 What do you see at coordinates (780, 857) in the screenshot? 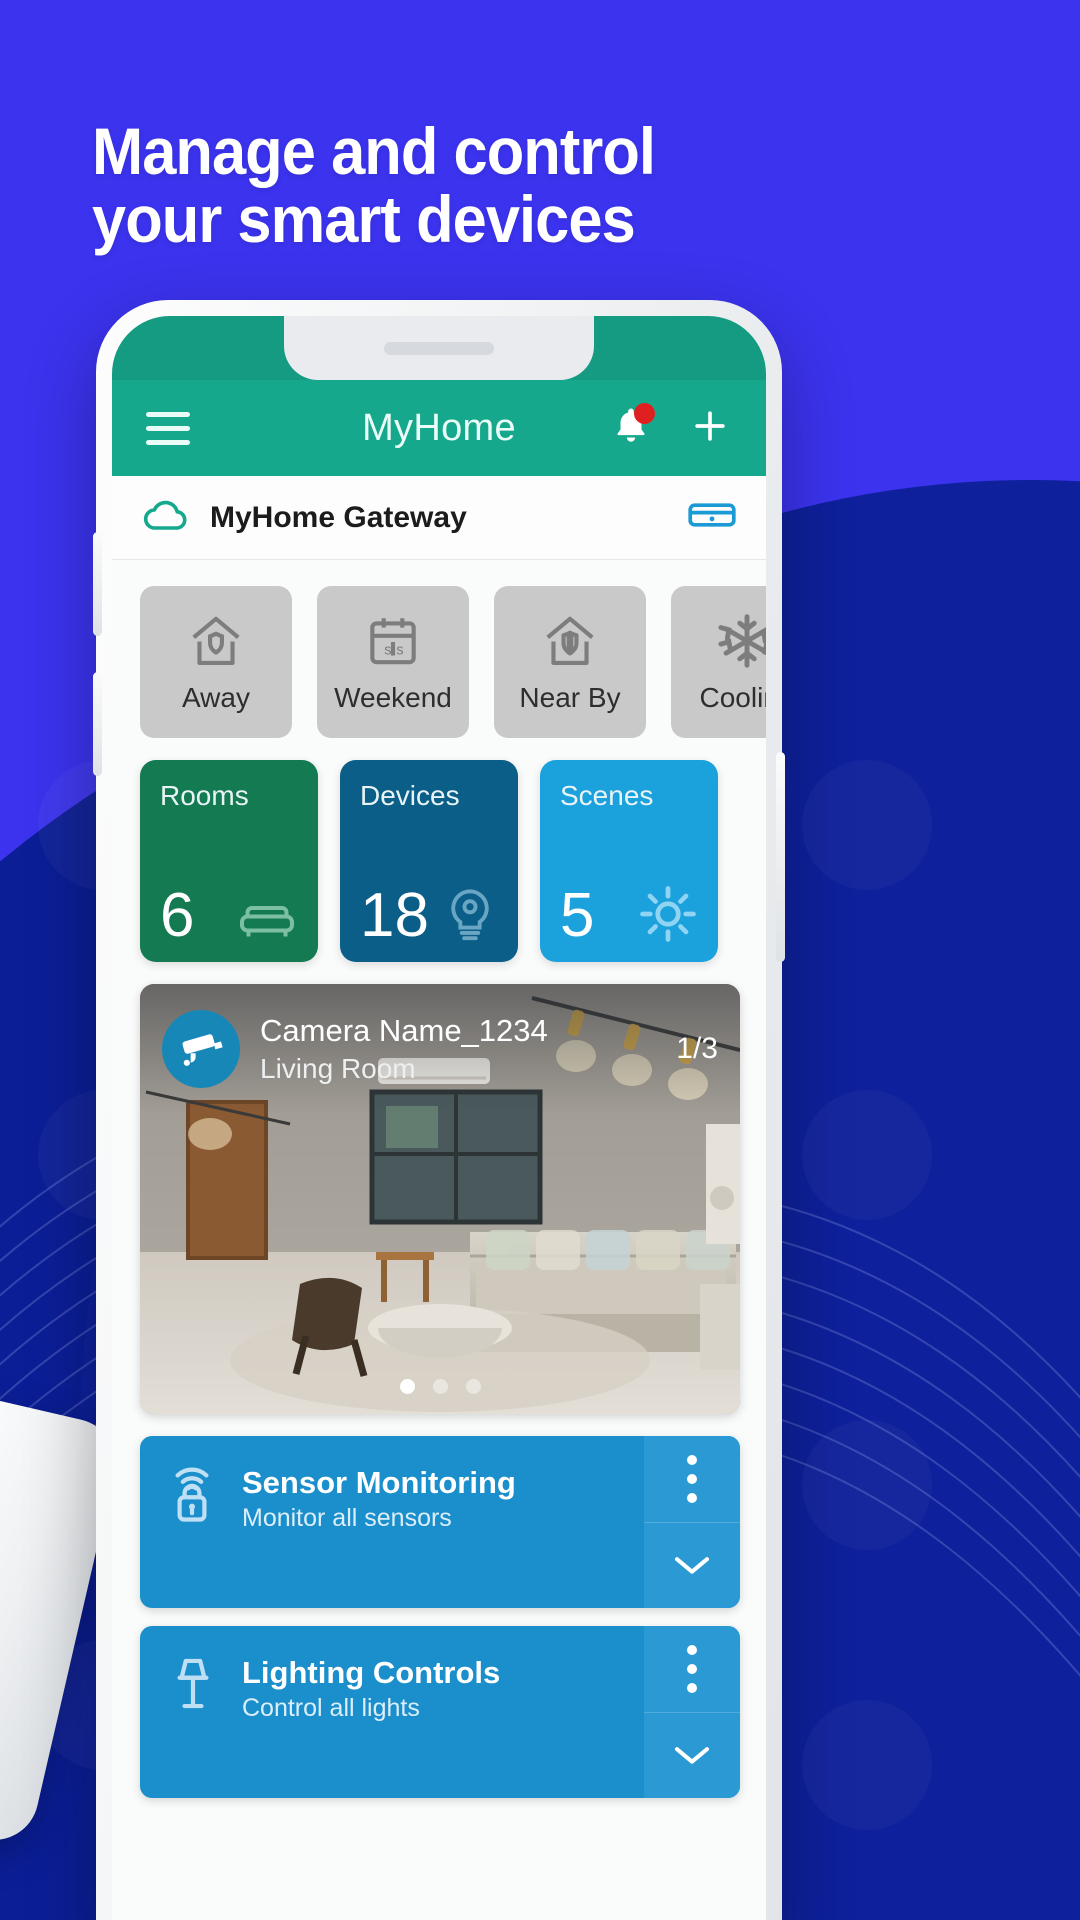
I see `power-button` at bounding box center [780, 857].